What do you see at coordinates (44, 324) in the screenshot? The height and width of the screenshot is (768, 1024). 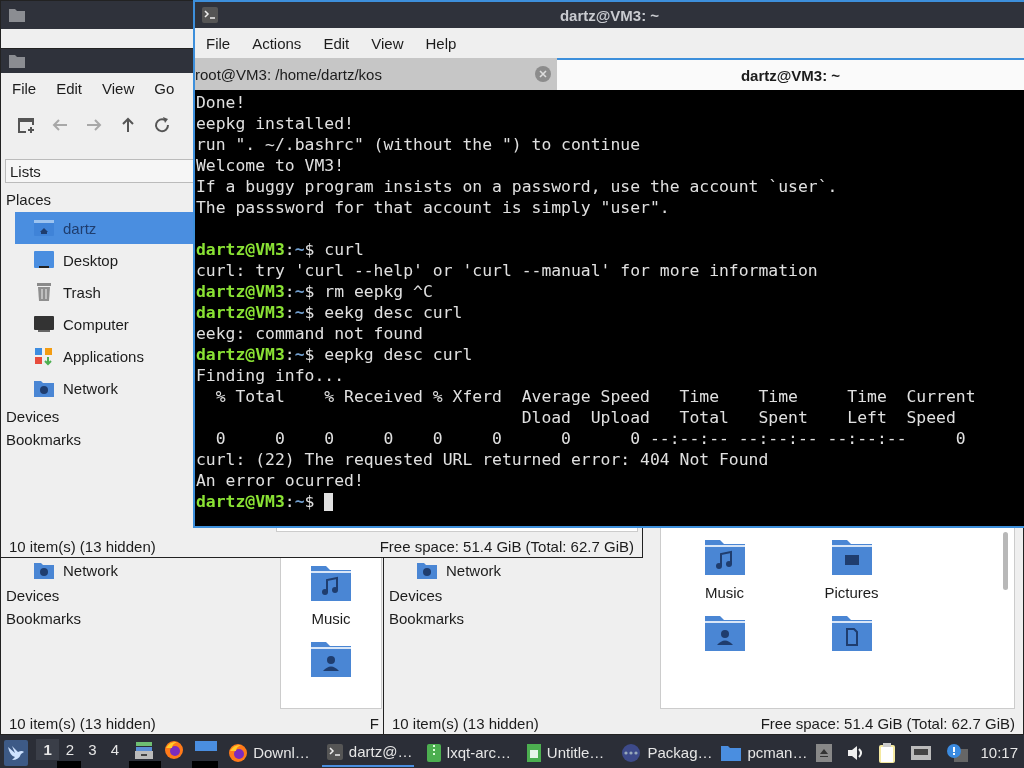 I see `computer-icon` at bounding box center [44, 324].